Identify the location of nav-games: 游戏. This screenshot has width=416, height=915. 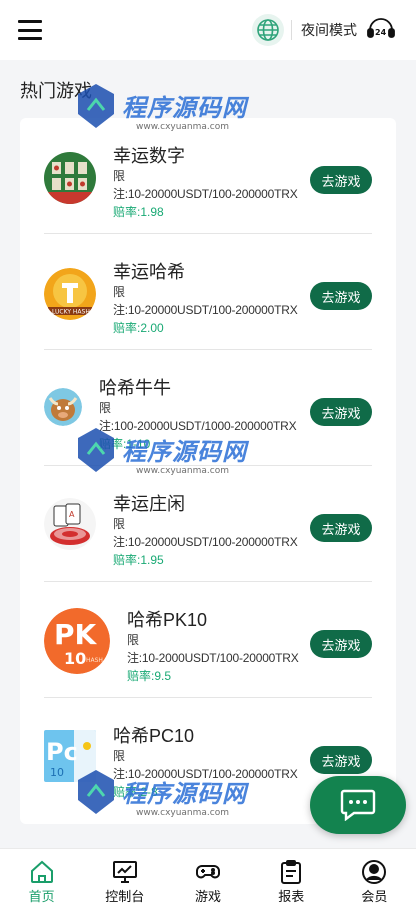
(207, 882).